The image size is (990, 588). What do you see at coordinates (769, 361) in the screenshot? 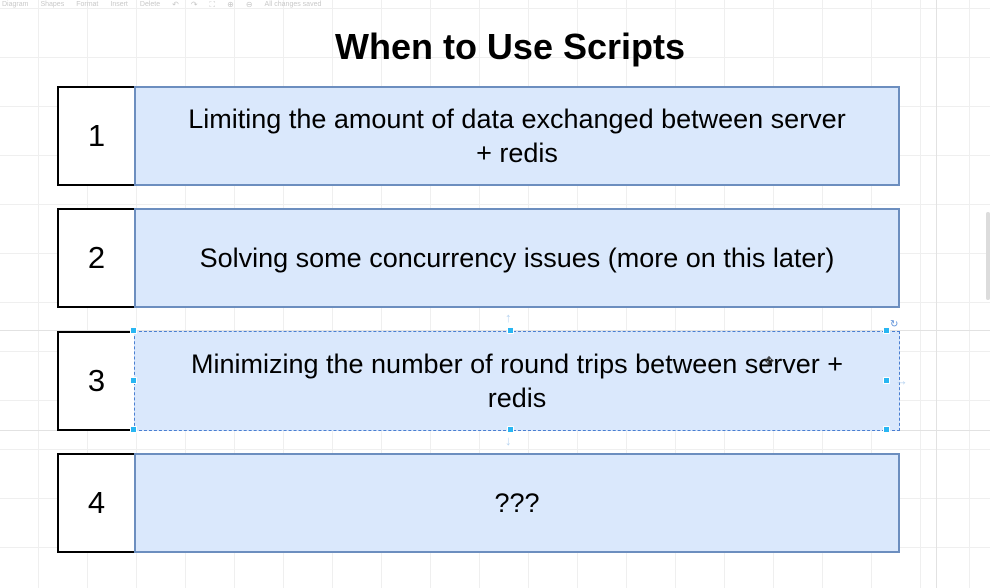
I see `move-cursor-icon: ✥` at bounding box center [769, 361].